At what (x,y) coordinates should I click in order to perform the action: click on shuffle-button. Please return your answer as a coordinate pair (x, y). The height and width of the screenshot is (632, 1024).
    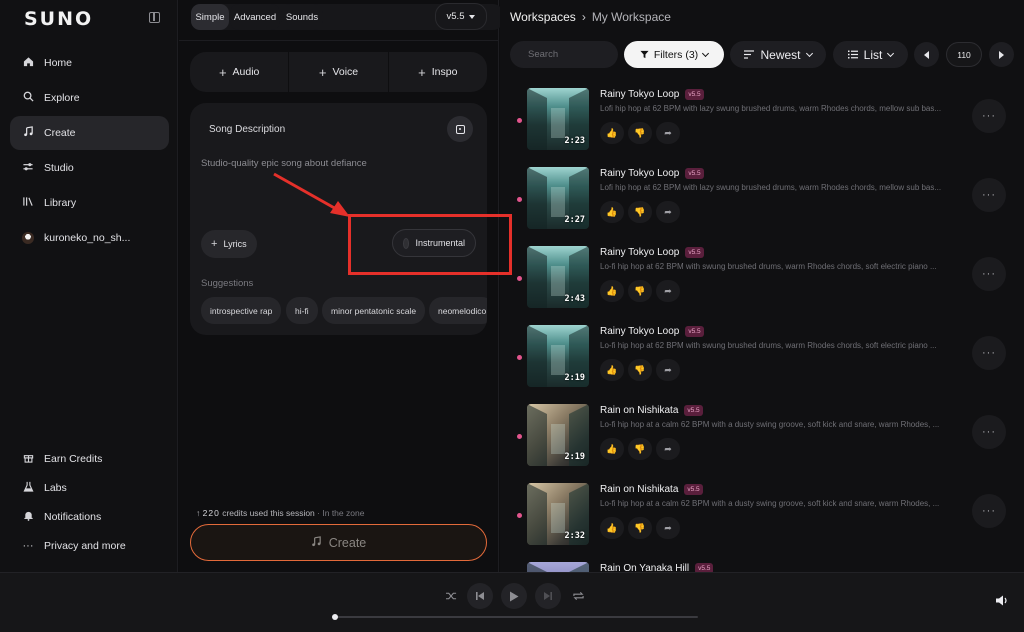
    Looking at the image, I should click on (451, 596).